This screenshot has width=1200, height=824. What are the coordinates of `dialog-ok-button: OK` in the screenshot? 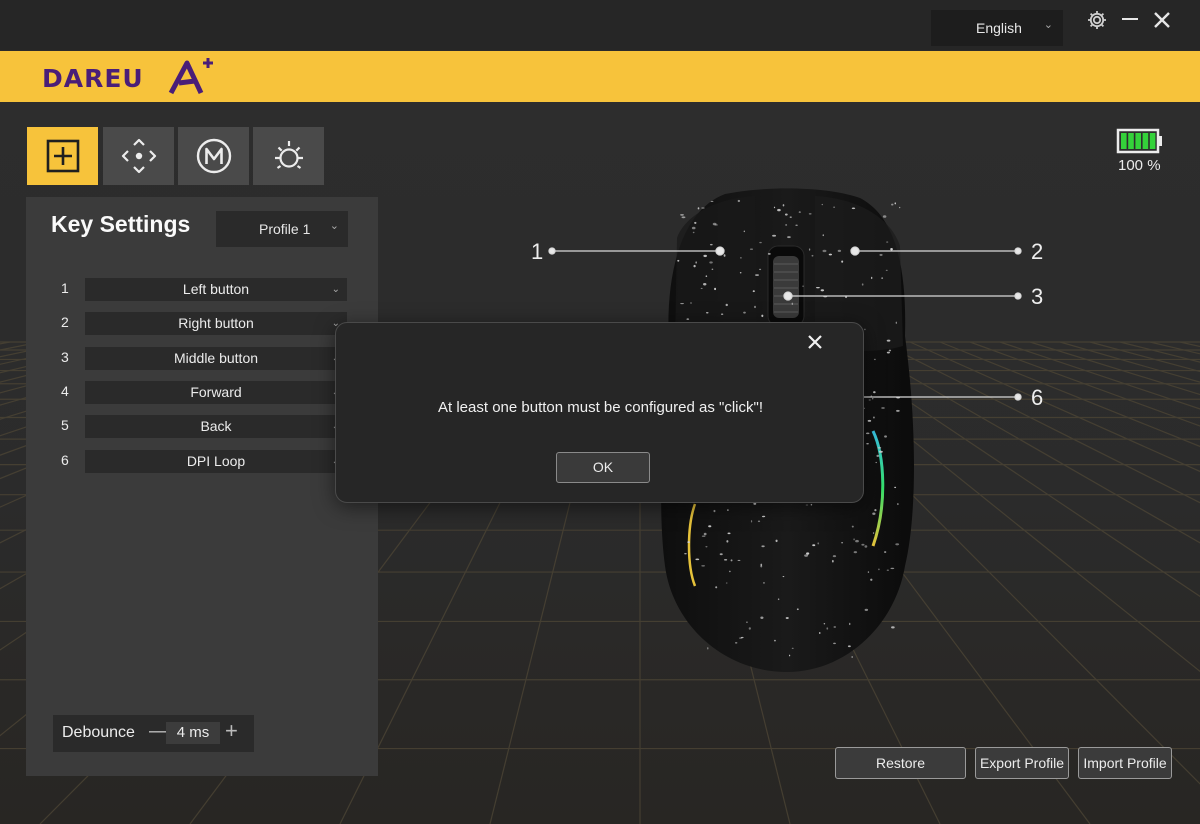 It's located at (603, 467).